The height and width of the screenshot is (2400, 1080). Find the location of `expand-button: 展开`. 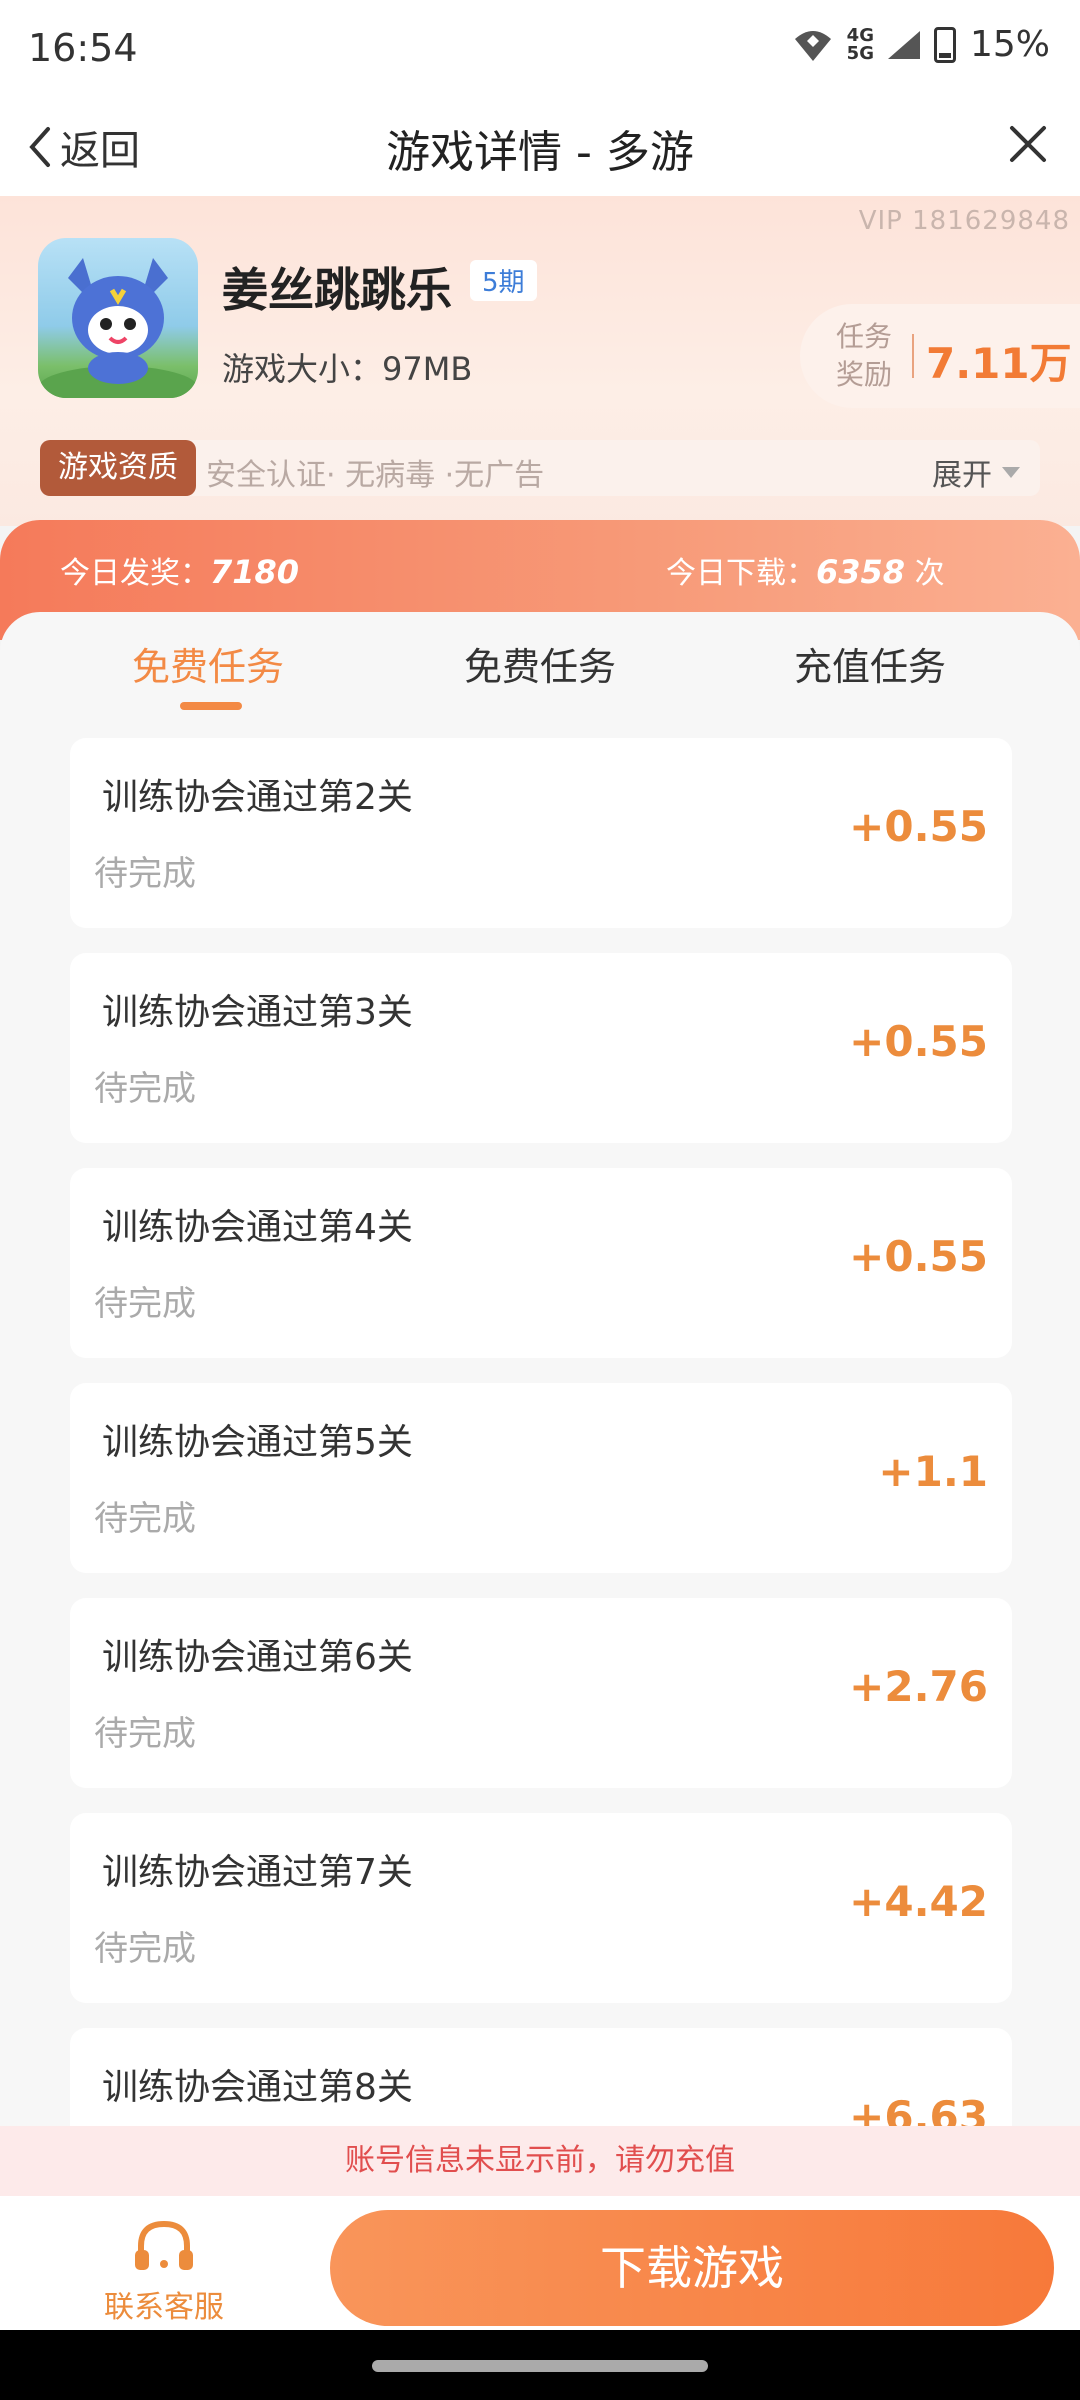

expand-button: 展开 is located at coordinates (976, 472).